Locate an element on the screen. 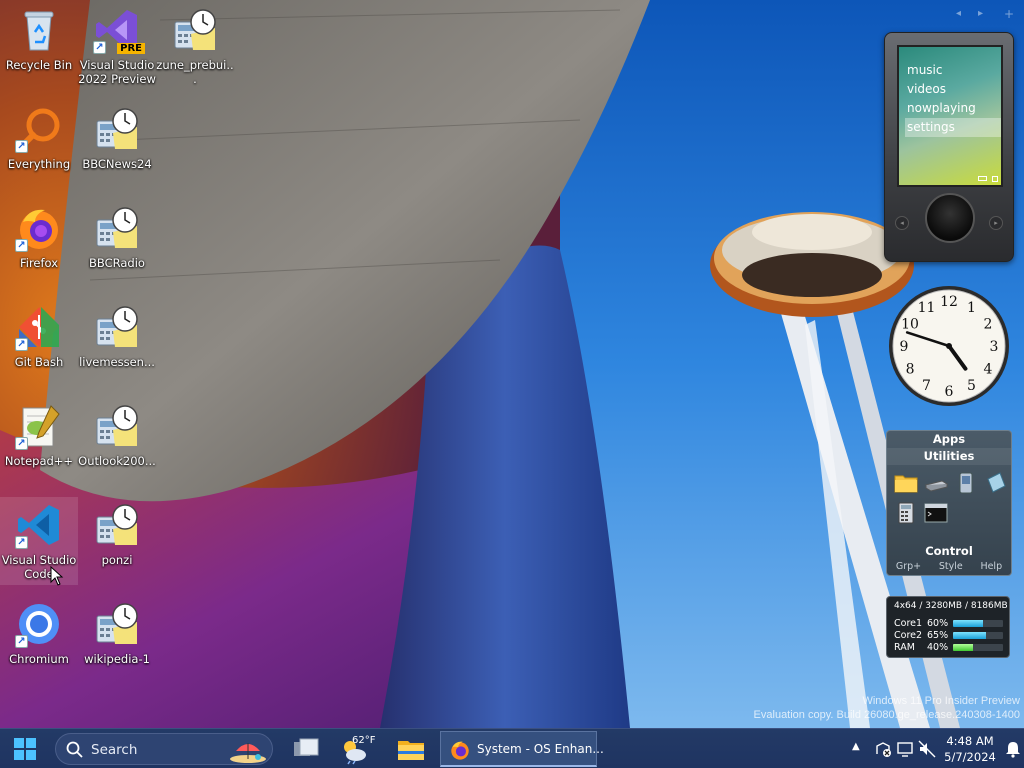 The width and height of the screenshot is (1024, 768). desktop-icon-bbcradio: BBCRadio is located at coordinates (117, 248).